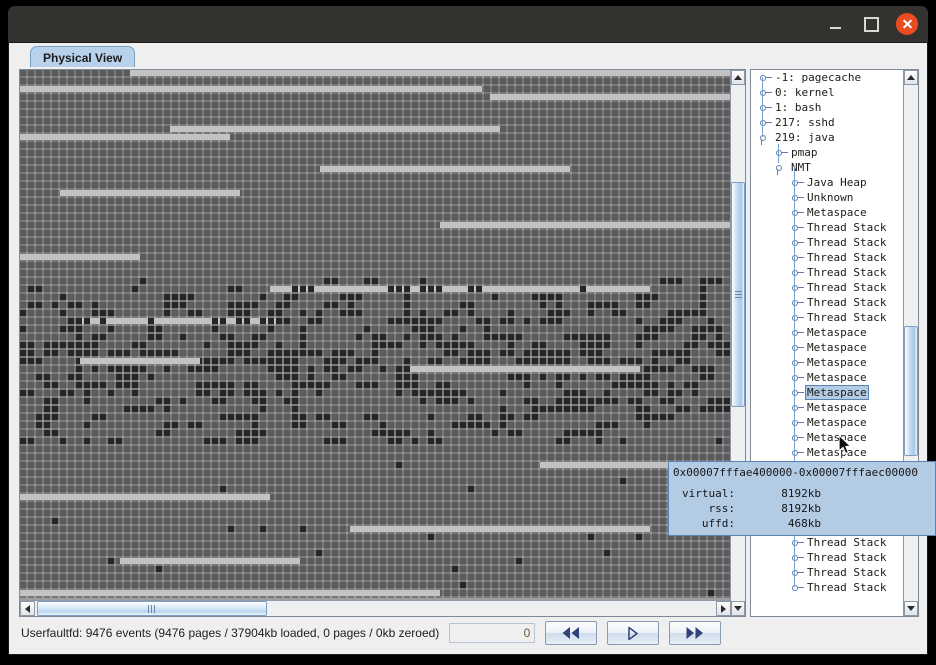 This screenshot has height=665, width=936. Describe the element at coordinates (835, 24) in the screenshot. I see `minimize-button` at that location.